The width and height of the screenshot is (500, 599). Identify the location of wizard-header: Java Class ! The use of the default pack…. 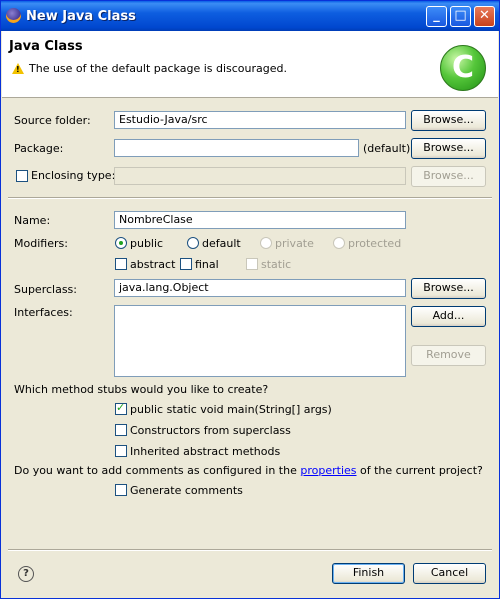
(250, 64).